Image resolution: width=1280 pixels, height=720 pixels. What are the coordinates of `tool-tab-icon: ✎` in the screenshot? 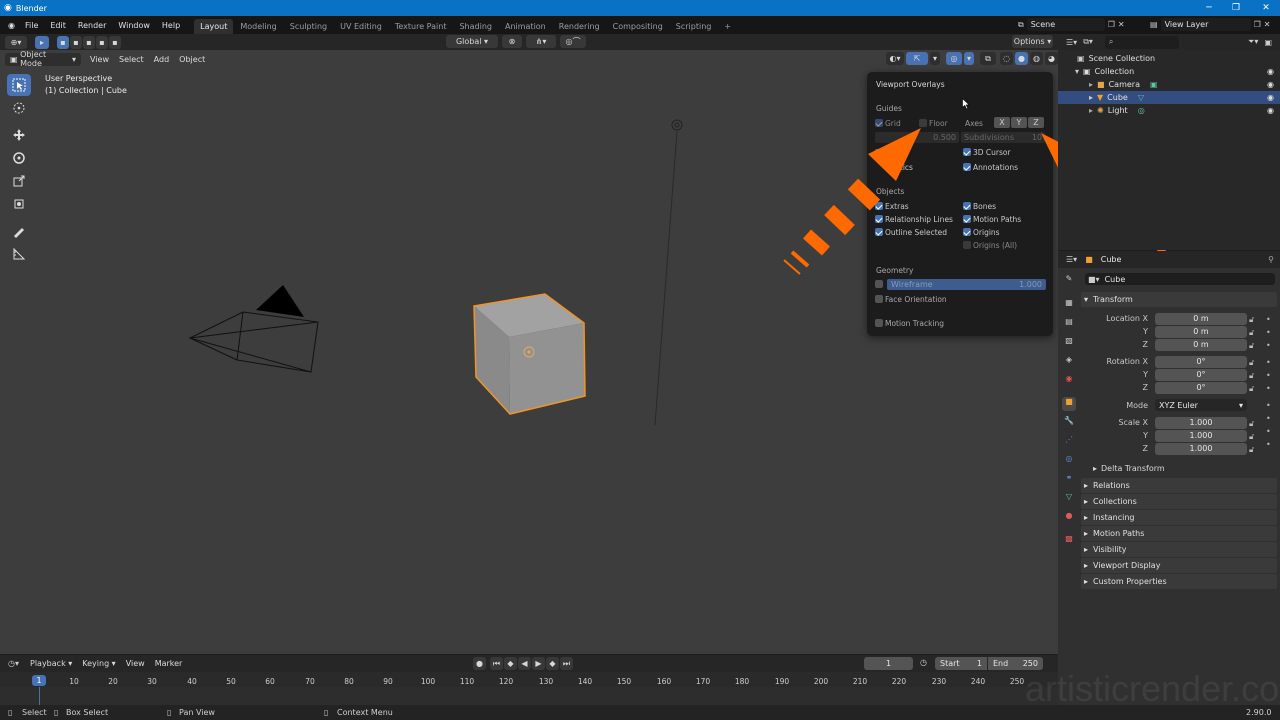 It's located at (1069, 281).